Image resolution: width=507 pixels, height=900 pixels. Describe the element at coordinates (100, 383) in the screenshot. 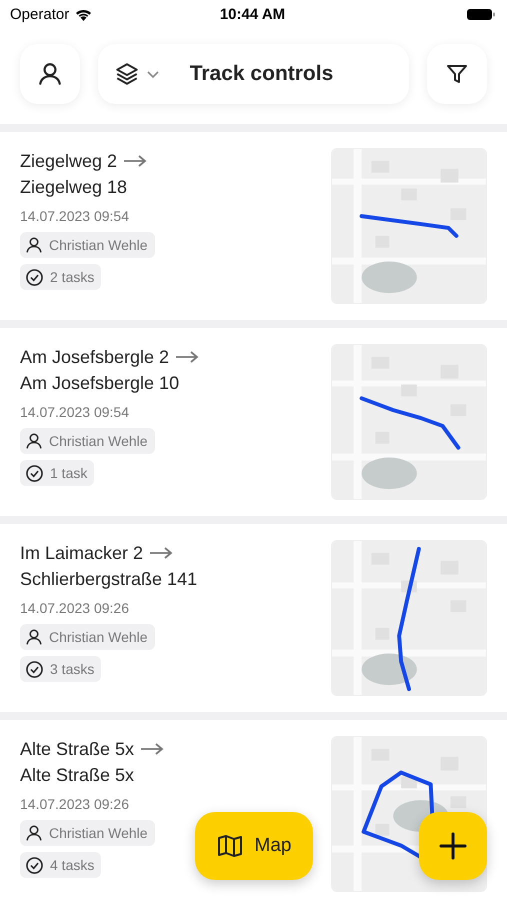

I see `route-end: Am Josefsbergle 10` at that location.